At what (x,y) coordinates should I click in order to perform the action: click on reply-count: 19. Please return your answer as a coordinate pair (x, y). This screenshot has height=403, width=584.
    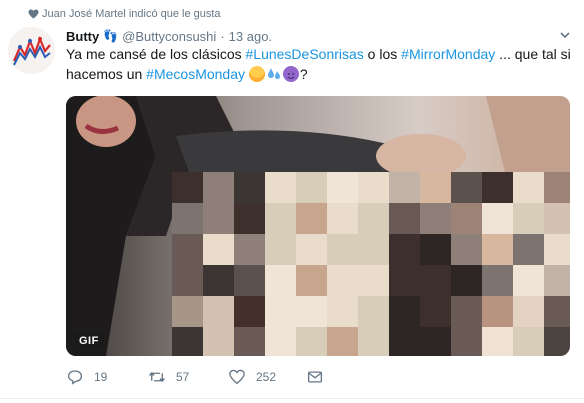
    Looking at the image, I should click on (101, 377).